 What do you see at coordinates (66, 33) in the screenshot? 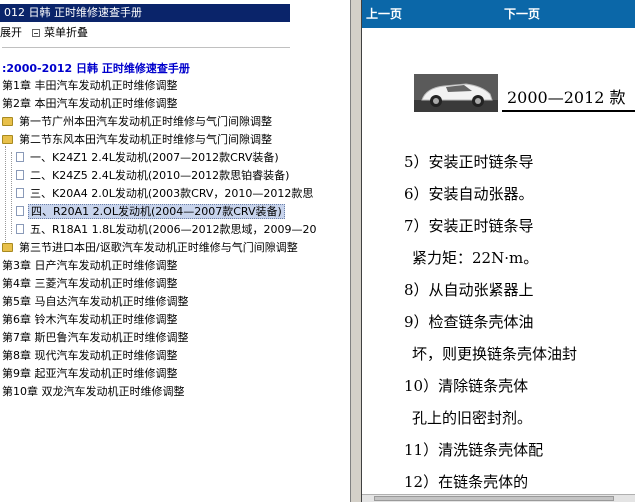
I see `collapse-menu-button: 菜单折叠` at bounding box center [66, 33].